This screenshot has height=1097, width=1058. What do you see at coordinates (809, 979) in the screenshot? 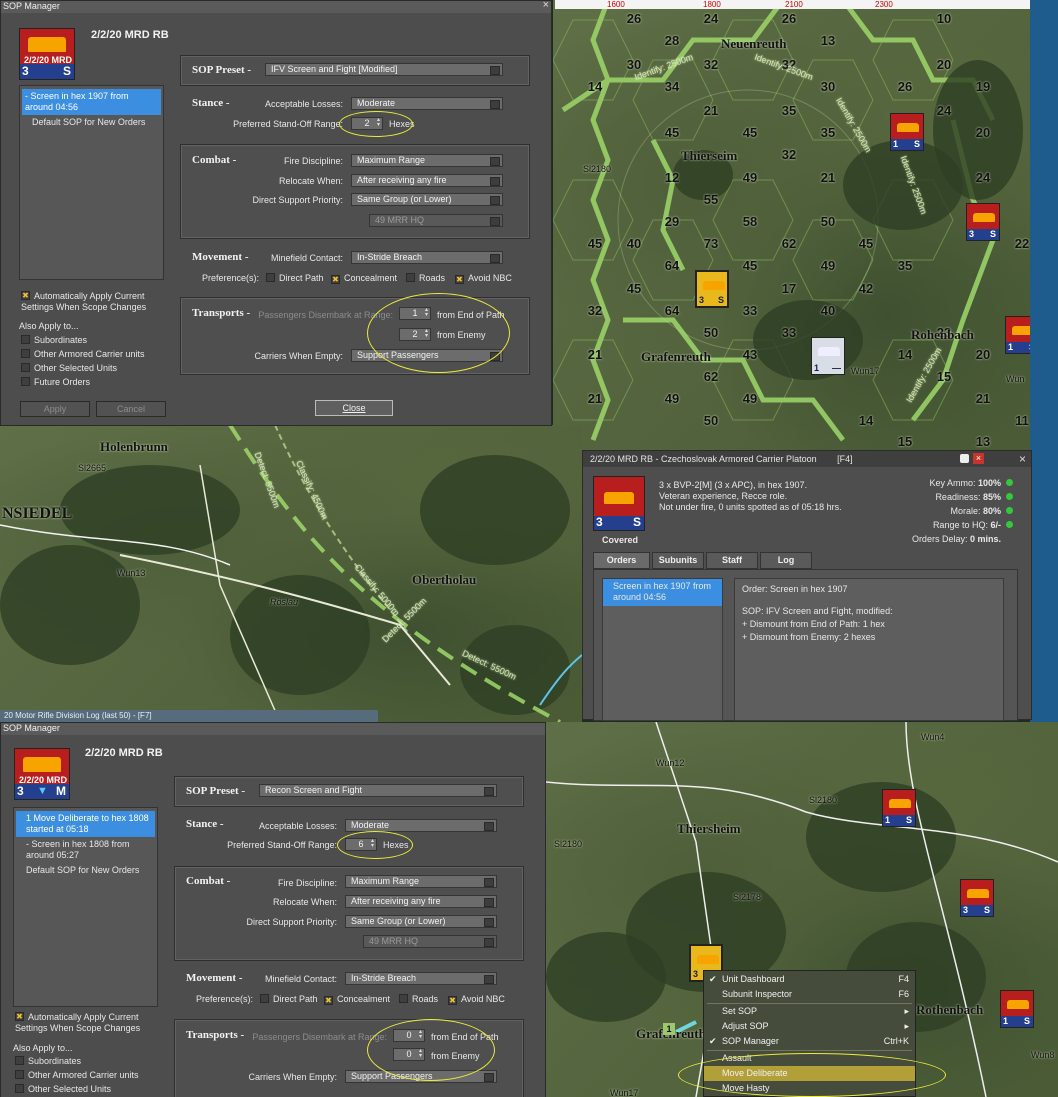
I see `menu-item-unit-dashboard: ✔ Unit Dashboard F4` at bounding box center [809, 979].